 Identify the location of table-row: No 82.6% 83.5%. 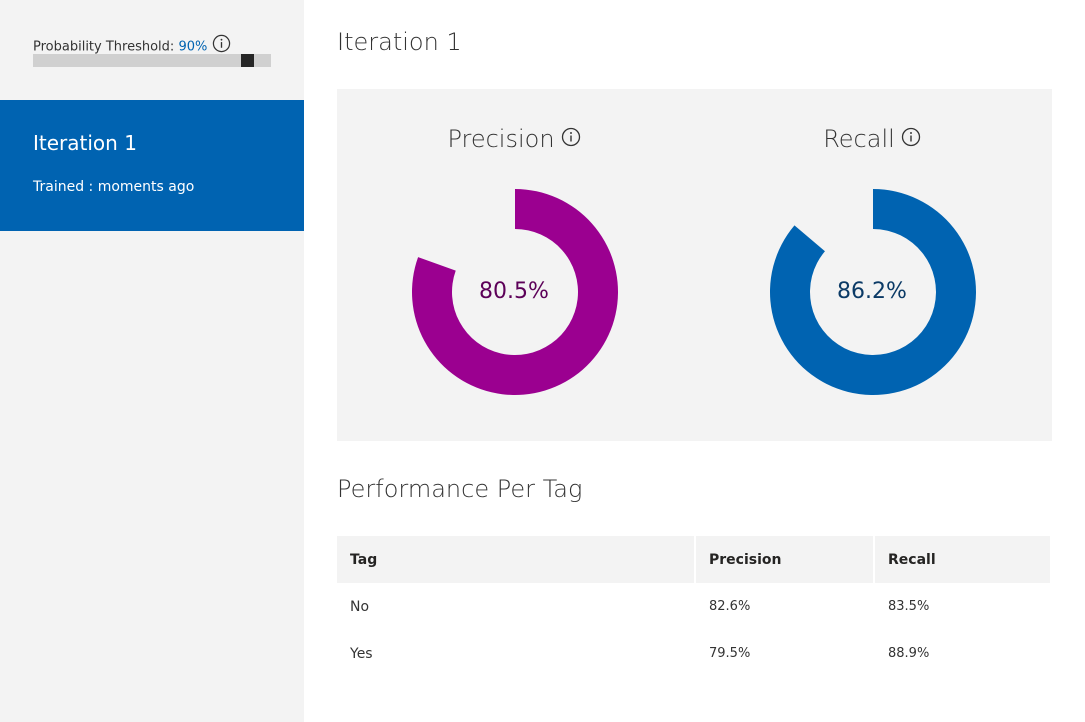
(693, 606).